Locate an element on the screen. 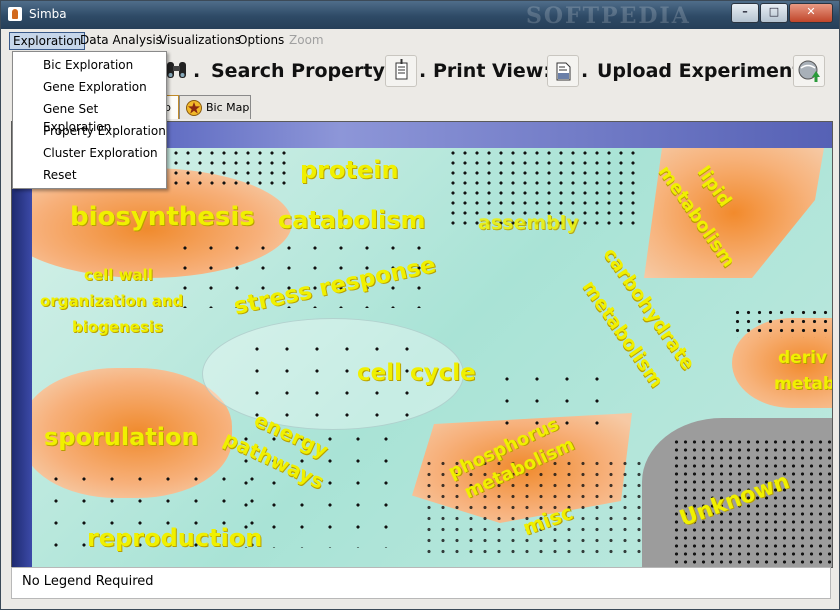  menu-visualizations: Visualizations is located at coordinates (200, 40).